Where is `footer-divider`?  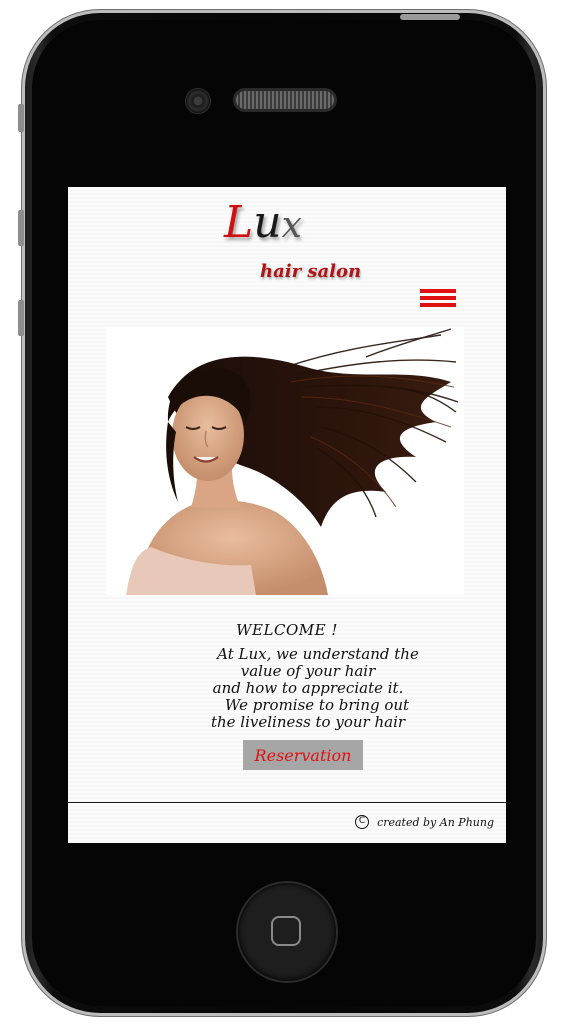
footer-divider is located at coordinates (287, 802).